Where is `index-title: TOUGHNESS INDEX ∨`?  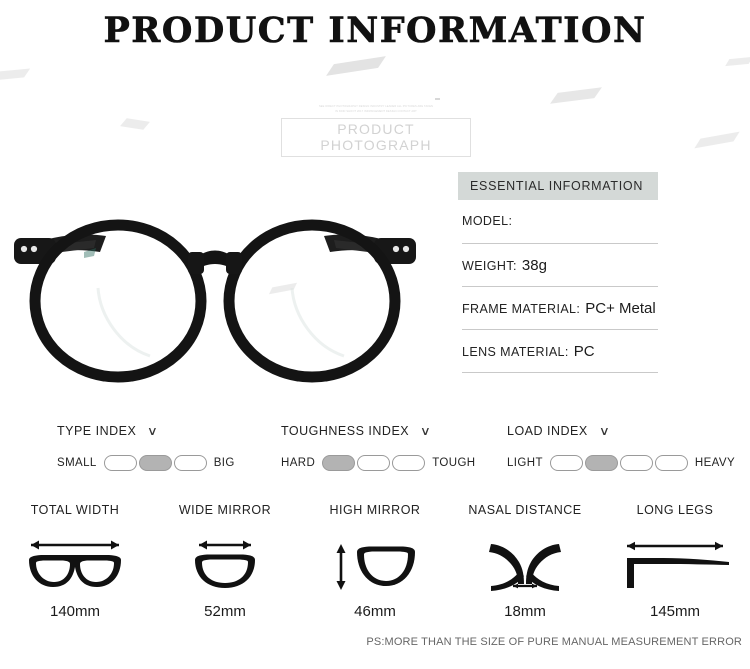
index-title: TOUGHNESS INDEX ∨ is located at coordinates (378, 431).